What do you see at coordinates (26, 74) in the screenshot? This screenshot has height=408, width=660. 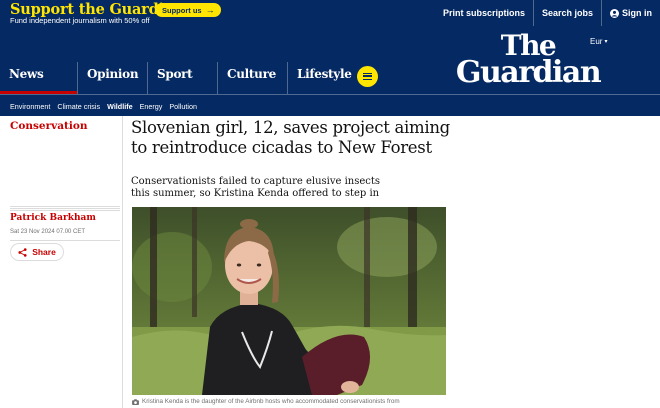 I see `pillar-label: News` at bounding box center [26, 74].